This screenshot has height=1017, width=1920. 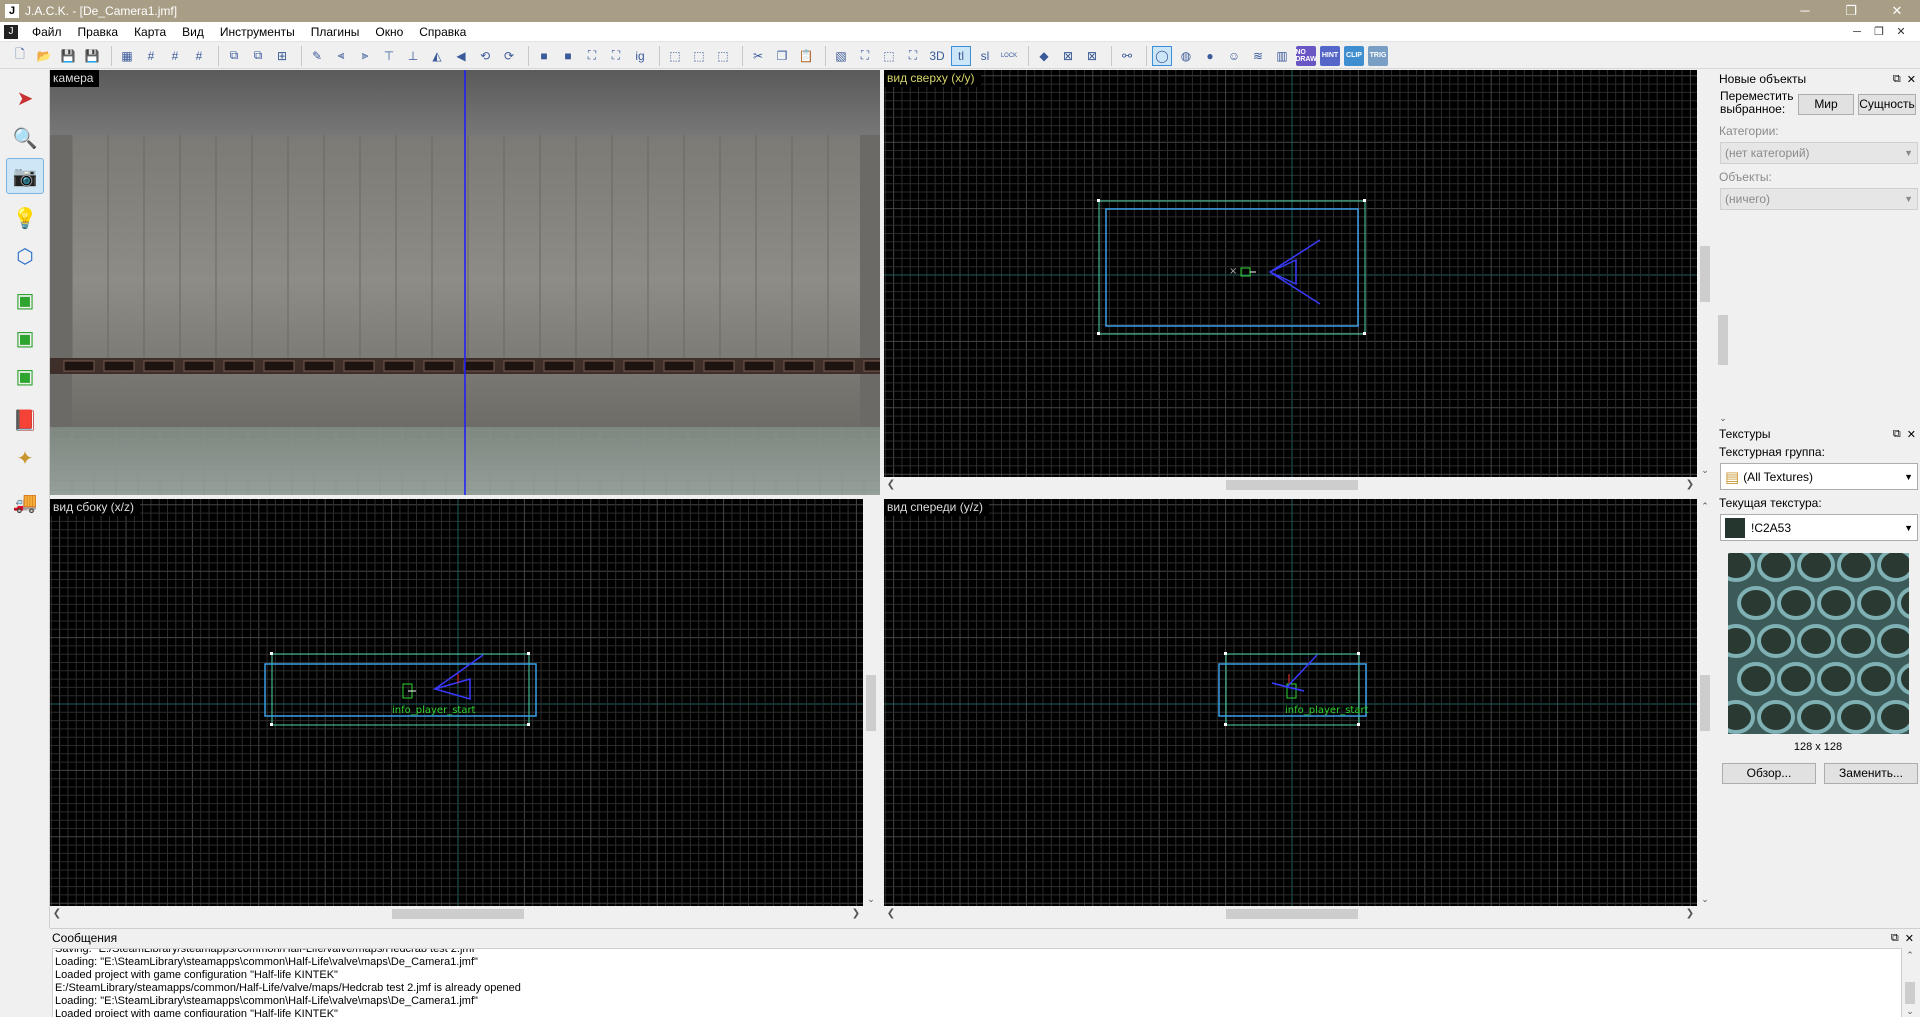 What do you see at coordinates (150, 32) in the screenshot?
I see `menu-map: Карта` at bounding box center [150, 32].